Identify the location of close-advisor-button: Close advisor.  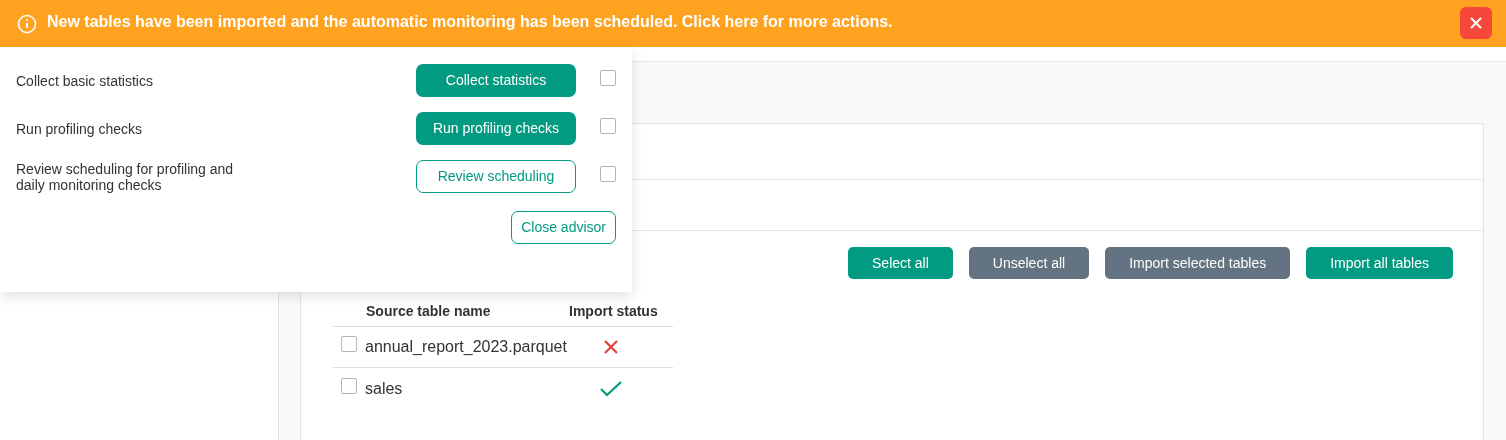
(563, 227).